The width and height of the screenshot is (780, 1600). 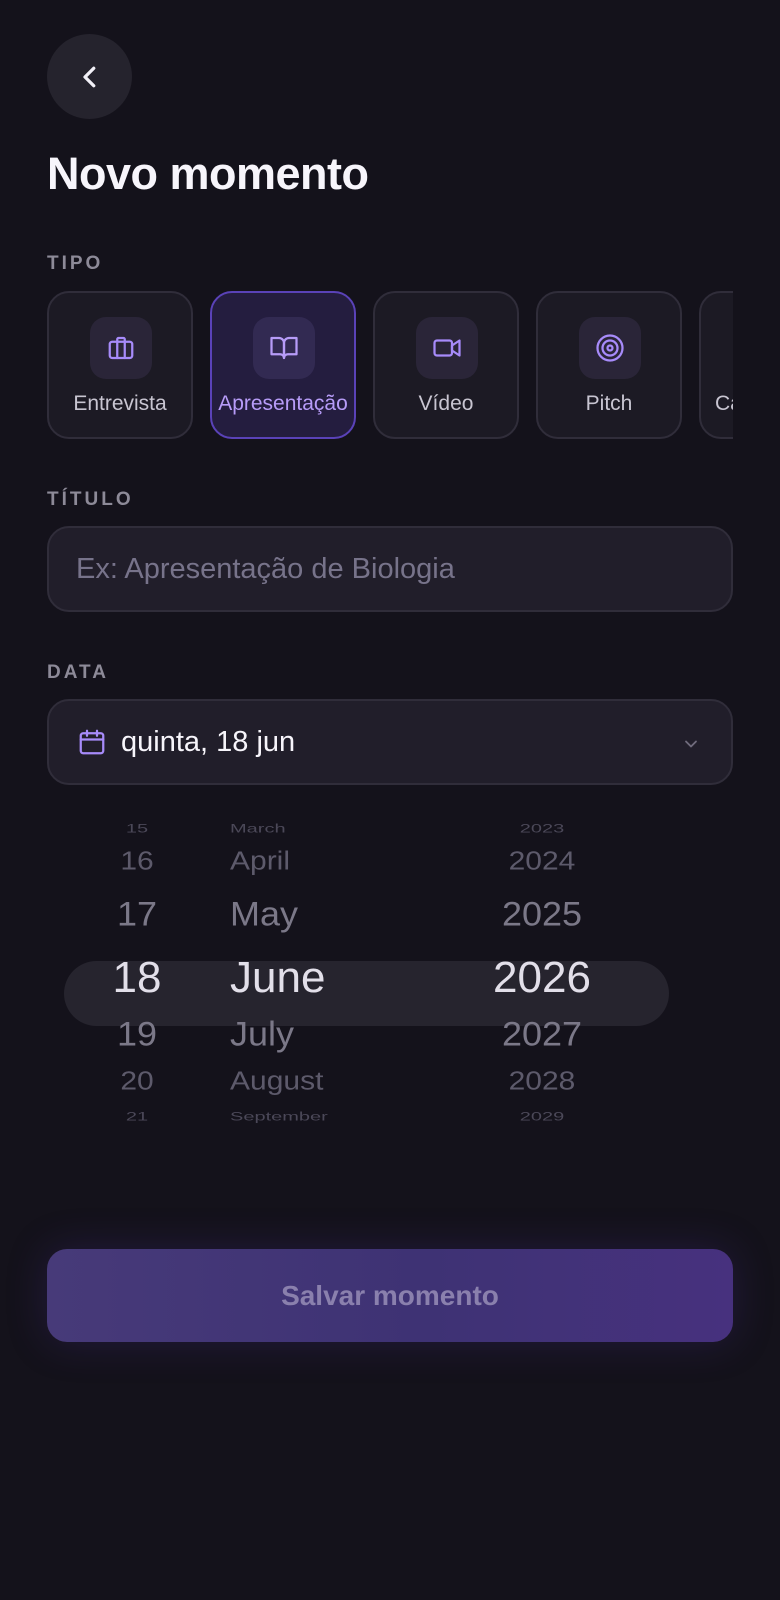 I want to click on tipo-label: TIPO, so click(x=75, y=263).